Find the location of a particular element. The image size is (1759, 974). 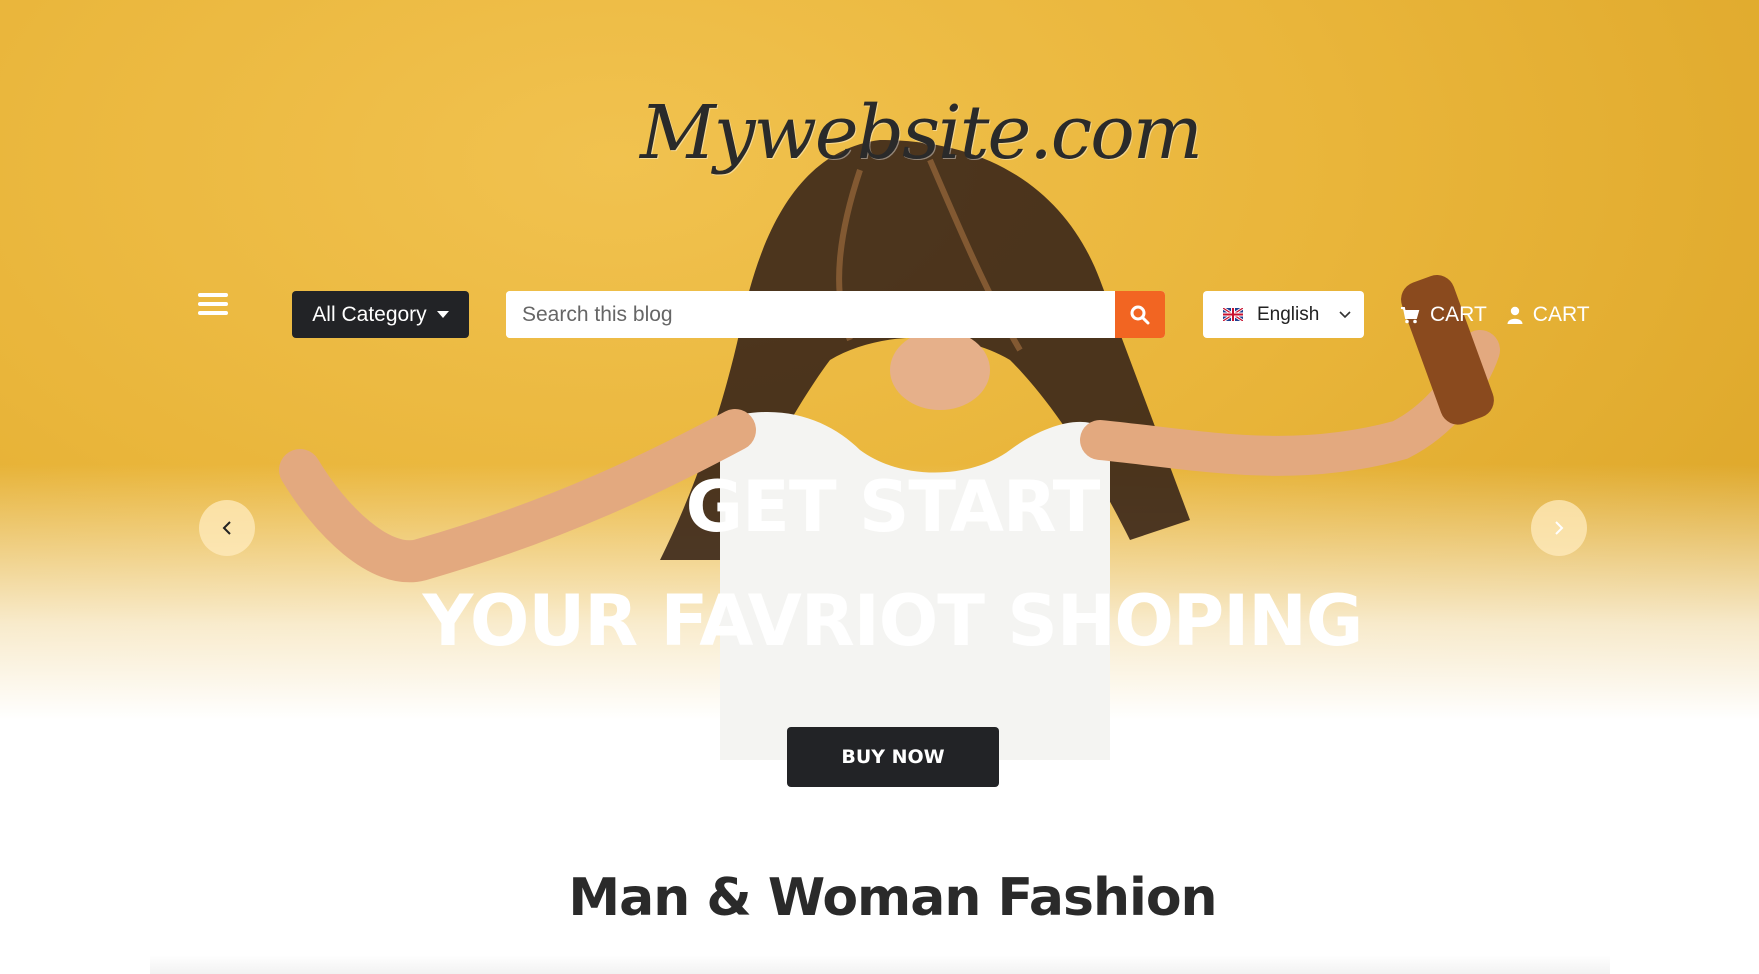

language-label: English is located at coordinates (1288, 314).